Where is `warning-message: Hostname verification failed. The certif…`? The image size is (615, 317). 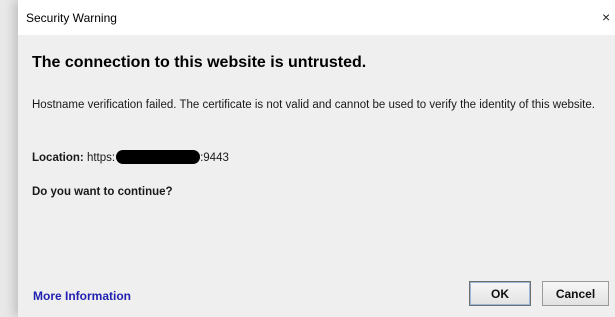 warning-message: Hostname verification failed. The certif… is located at coordinates (313, 105).